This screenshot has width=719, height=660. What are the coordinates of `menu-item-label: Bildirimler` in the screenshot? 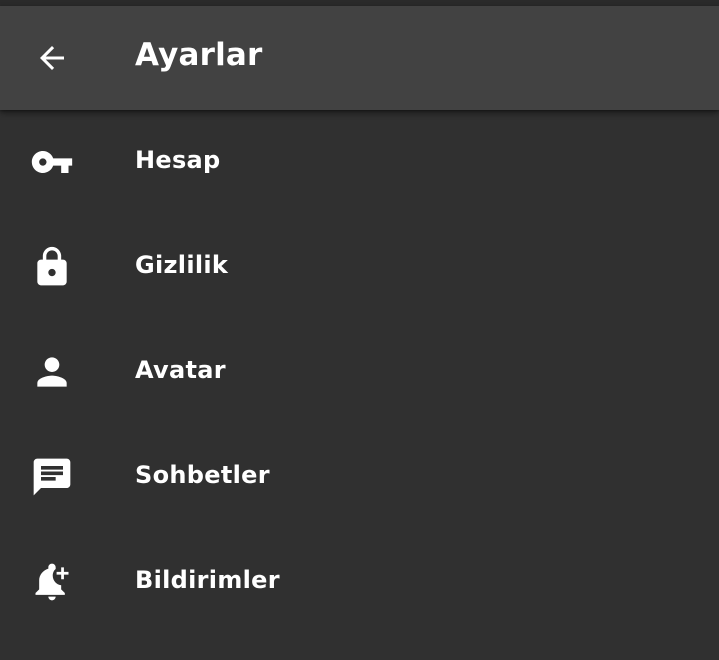 It's located at (207, 580).